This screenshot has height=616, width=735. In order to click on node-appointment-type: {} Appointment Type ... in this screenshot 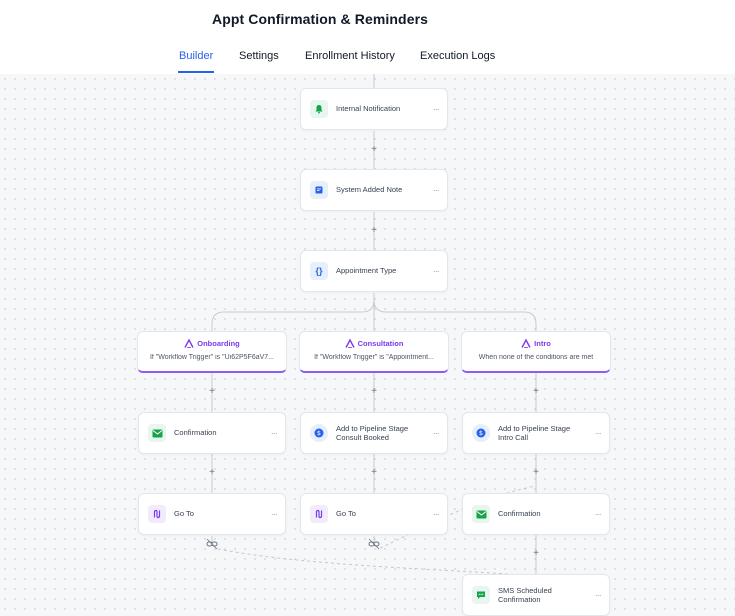, I will do `click(374, 271)`.